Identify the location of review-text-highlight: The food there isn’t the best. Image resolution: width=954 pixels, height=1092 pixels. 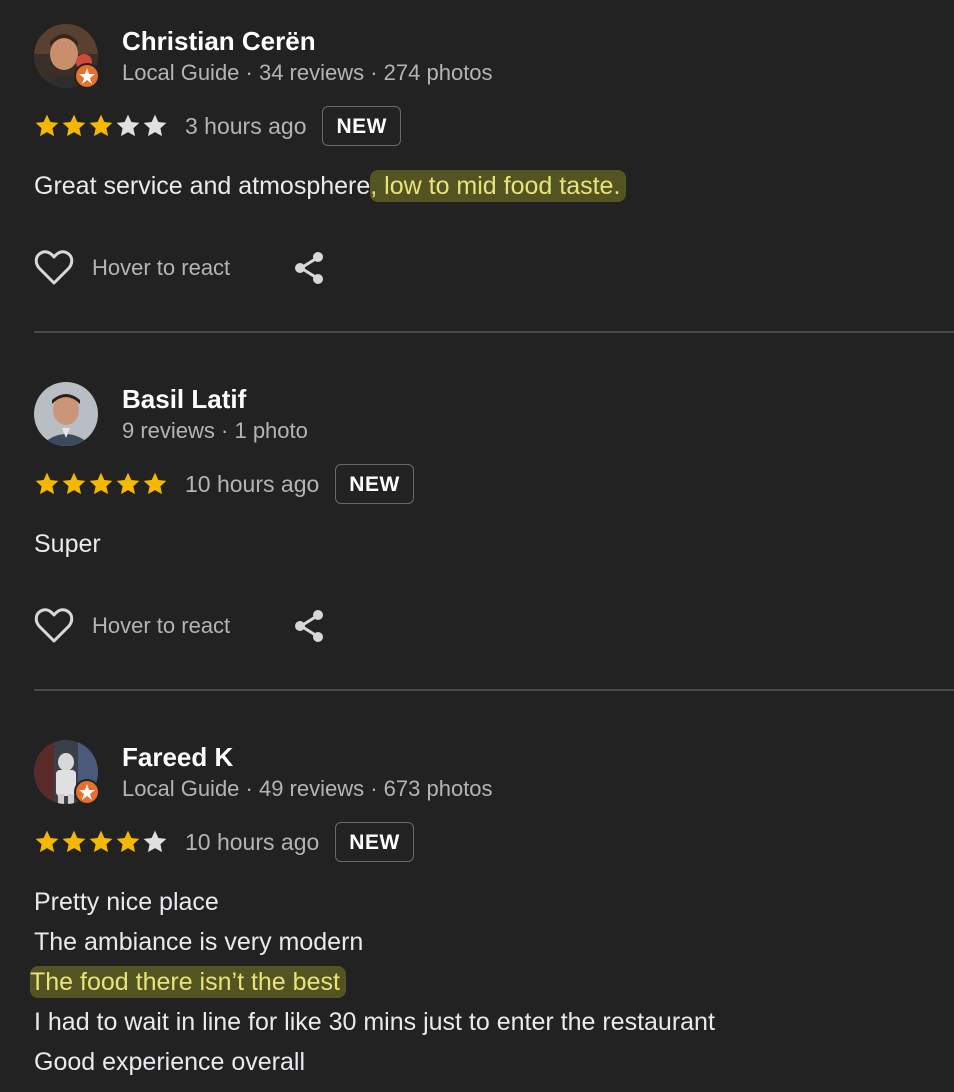
(188, 982).